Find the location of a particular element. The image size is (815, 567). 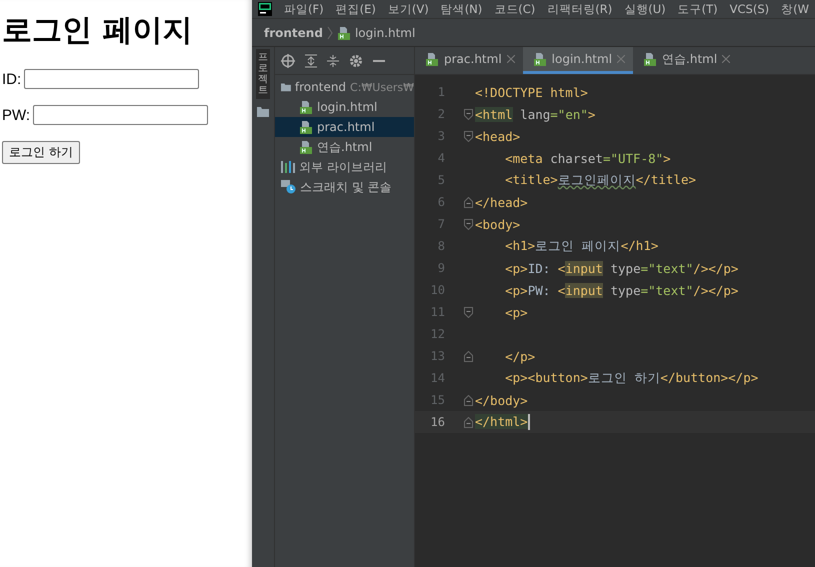

menu-item: 도구(T) is located at coordinates (698, 9).